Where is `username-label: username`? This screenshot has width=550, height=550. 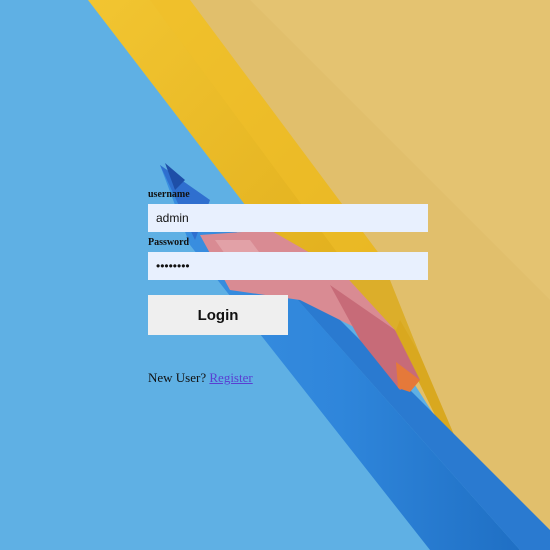
username-label: username is located at coordinates (169, 194).